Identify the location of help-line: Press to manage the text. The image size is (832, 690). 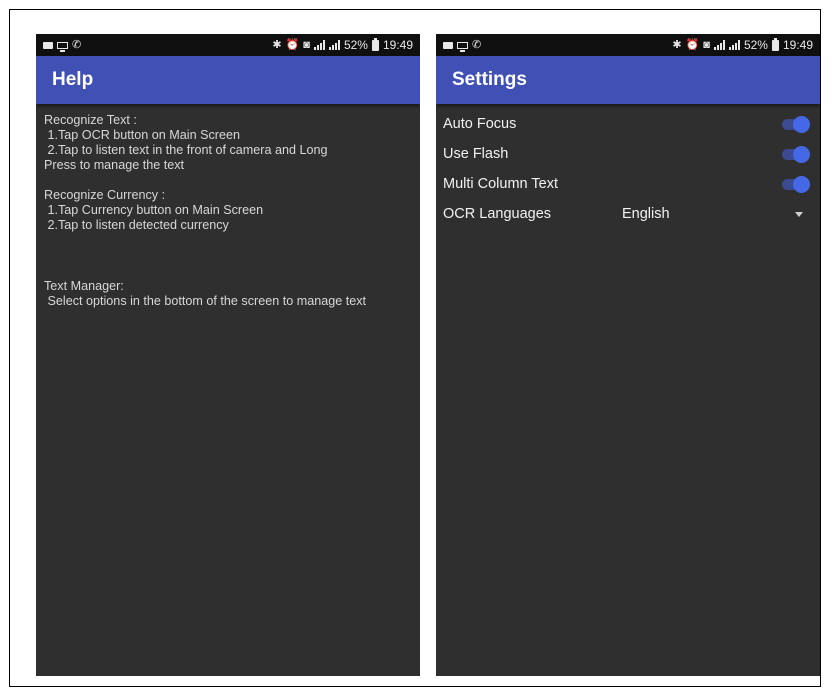
(114, 165).